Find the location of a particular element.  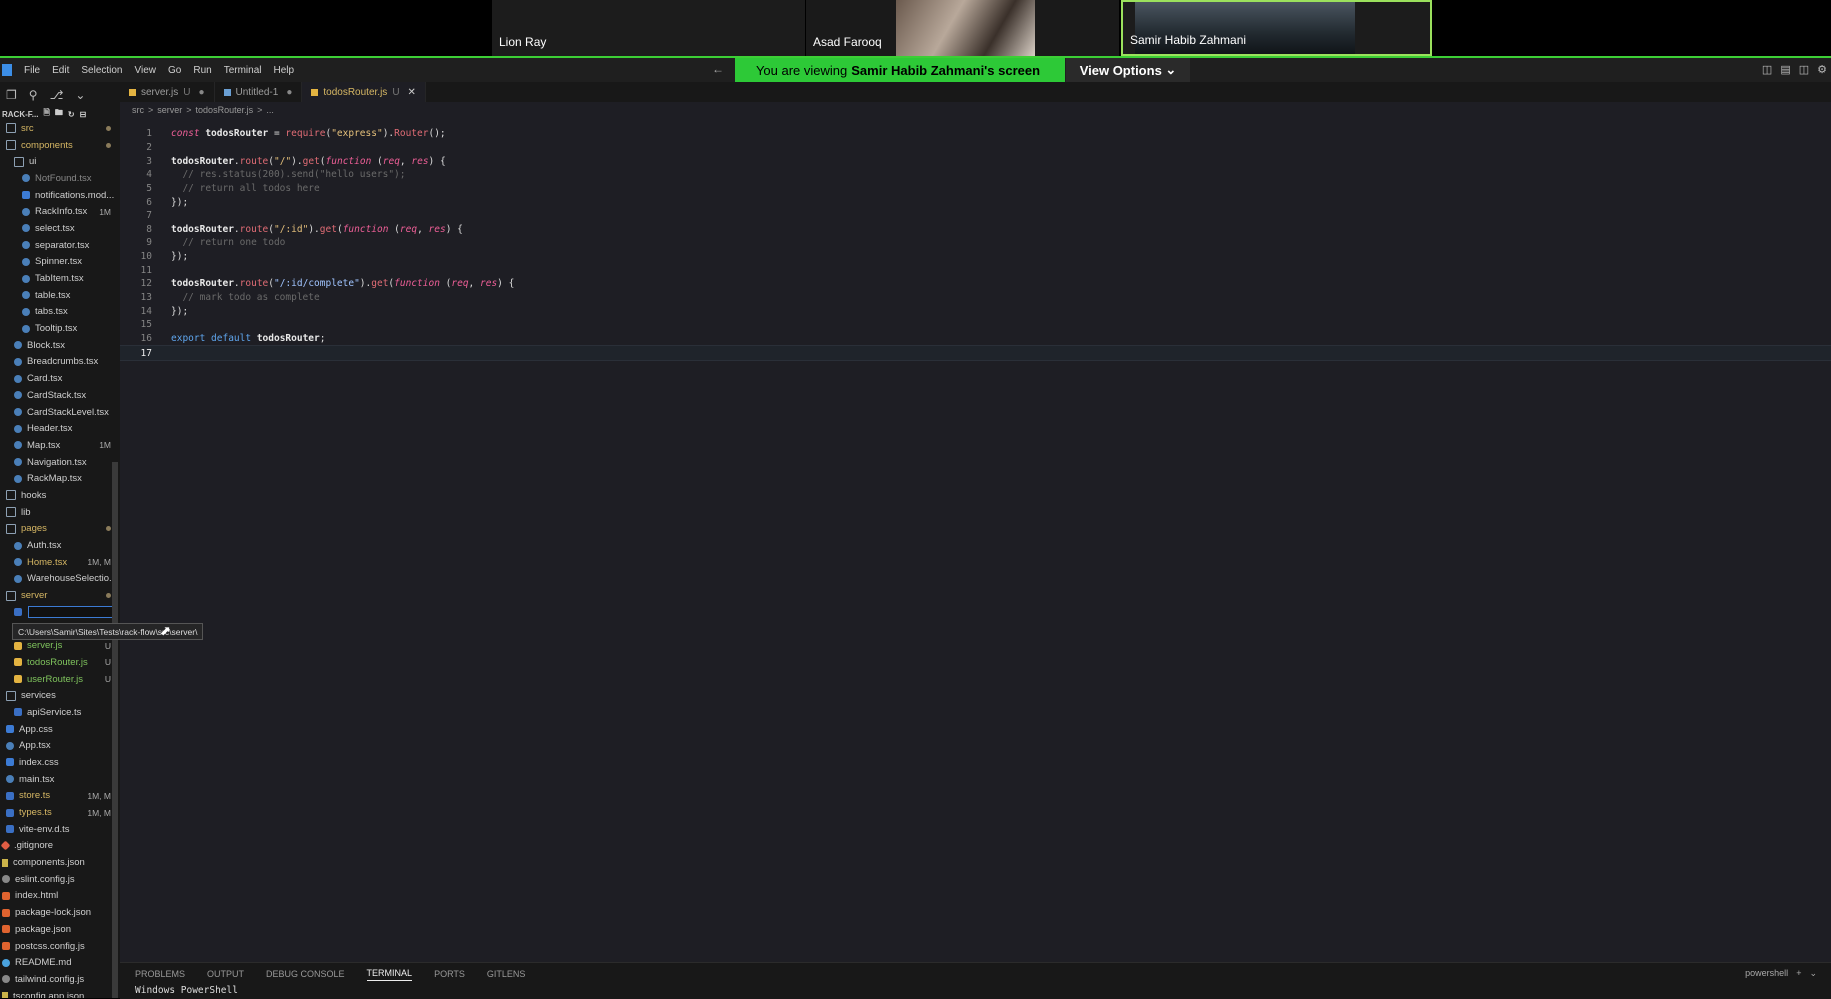

toggle-secondary-sidebar-icon: ◫ is located at coordinates (1804, 69).